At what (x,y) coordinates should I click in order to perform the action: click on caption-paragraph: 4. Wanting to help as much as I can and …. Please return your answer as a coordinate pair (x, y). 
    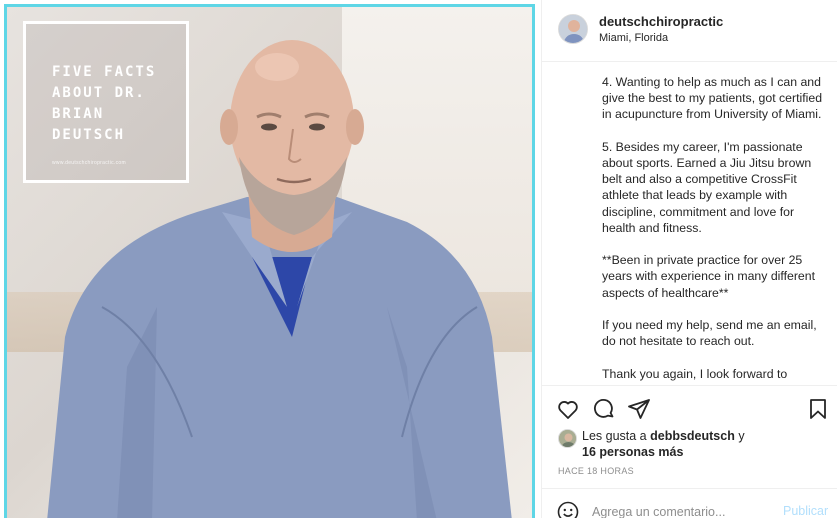
    Looking at the image, I should click on (712, 98).